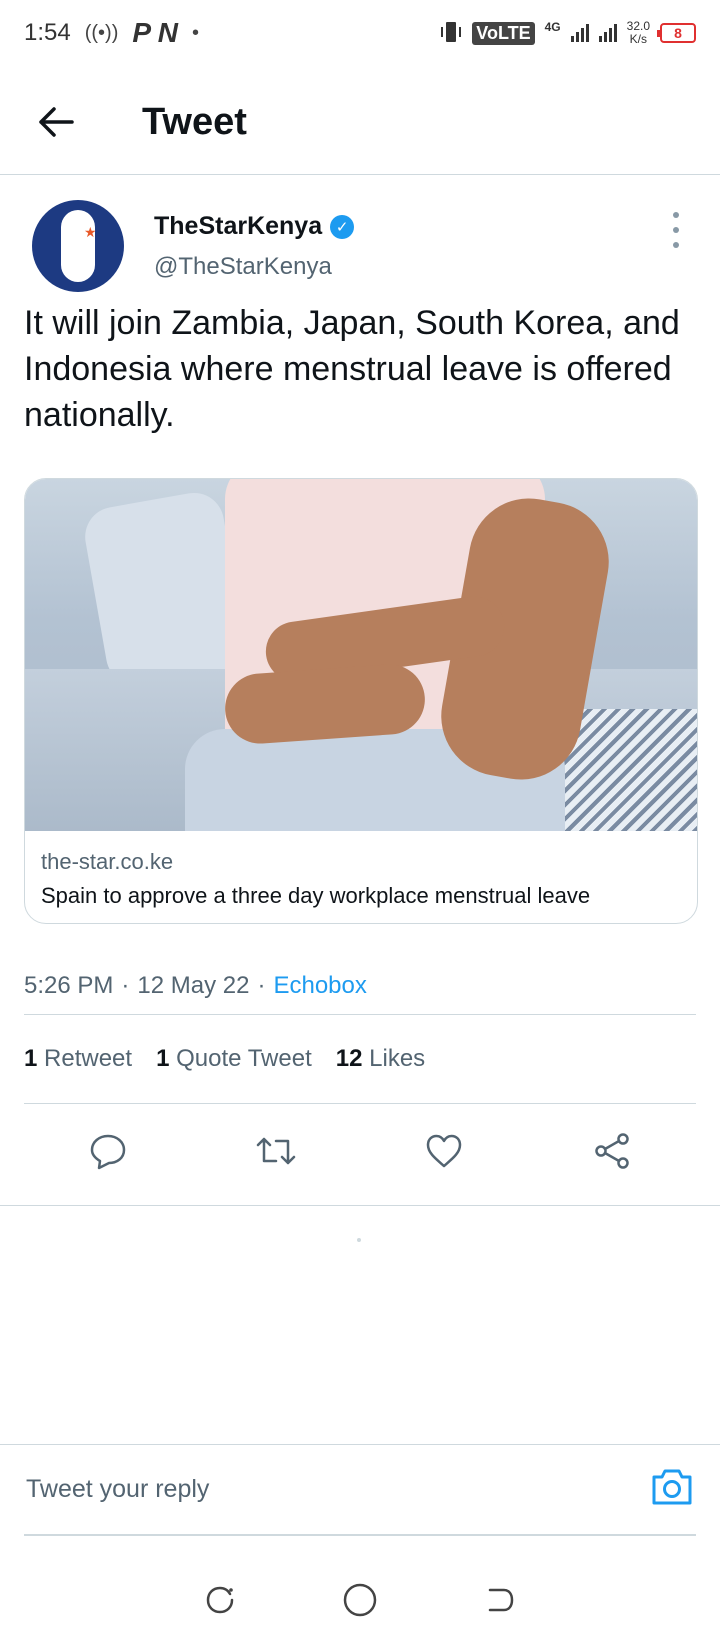  Describe the element at coordinates (552, 27) in the screenshot. I see `network-generation: 4G` at that location.